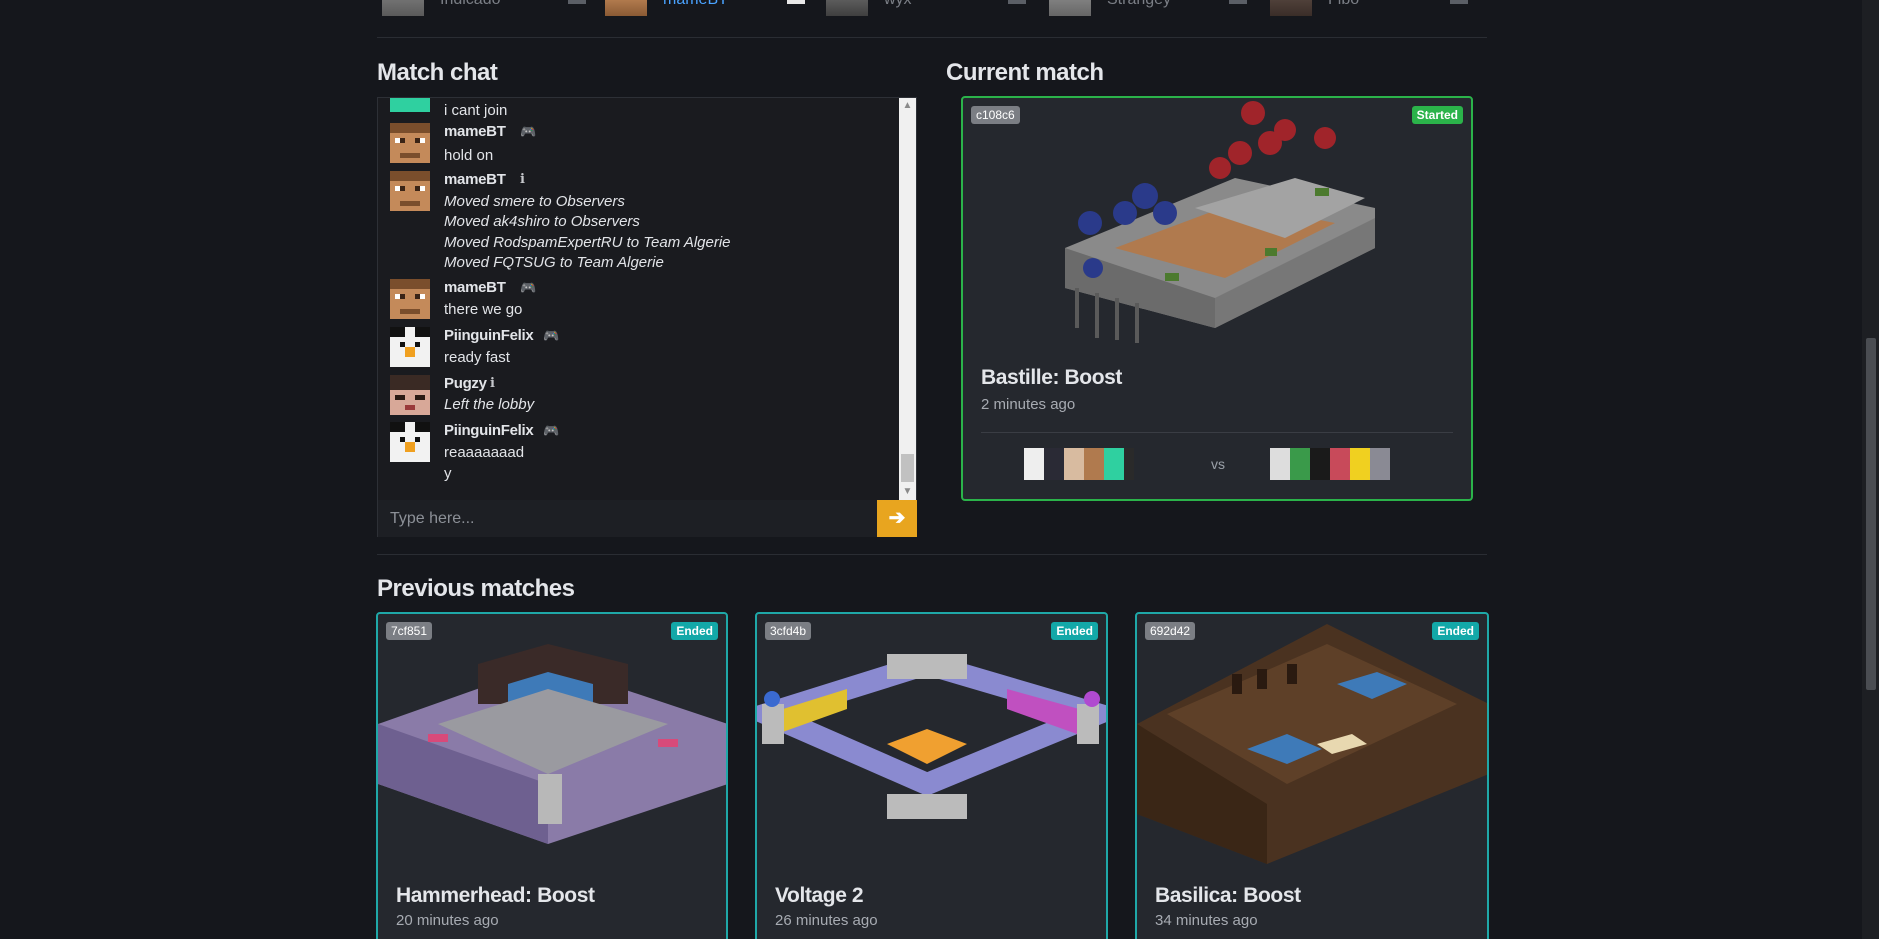  Describe the element at coordinates (470, 4) in the screenshot. I see `player-name: Indicado` at that location.